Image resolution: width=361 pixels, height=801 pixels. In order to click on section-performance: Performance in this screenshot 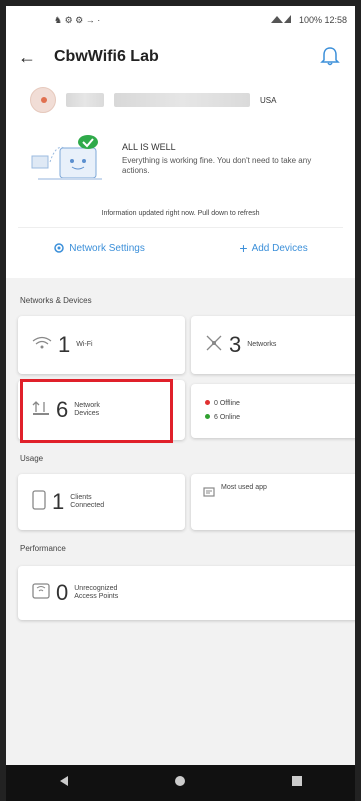, I will do `click(43, 548)`.